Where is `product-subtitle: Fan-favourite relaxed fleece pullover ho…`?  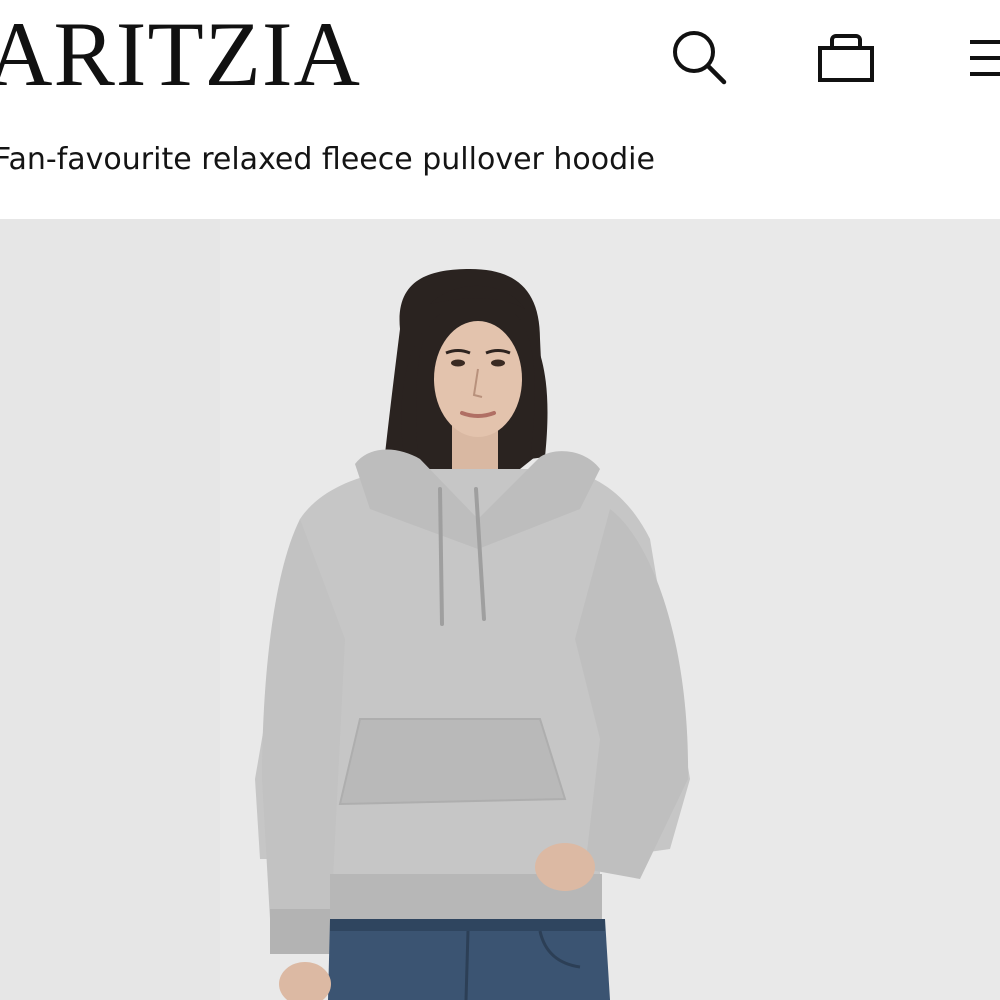 product-subtitle: Fan-favourite relaxed fleece pullover ho… is located at coordinates (327, 159).